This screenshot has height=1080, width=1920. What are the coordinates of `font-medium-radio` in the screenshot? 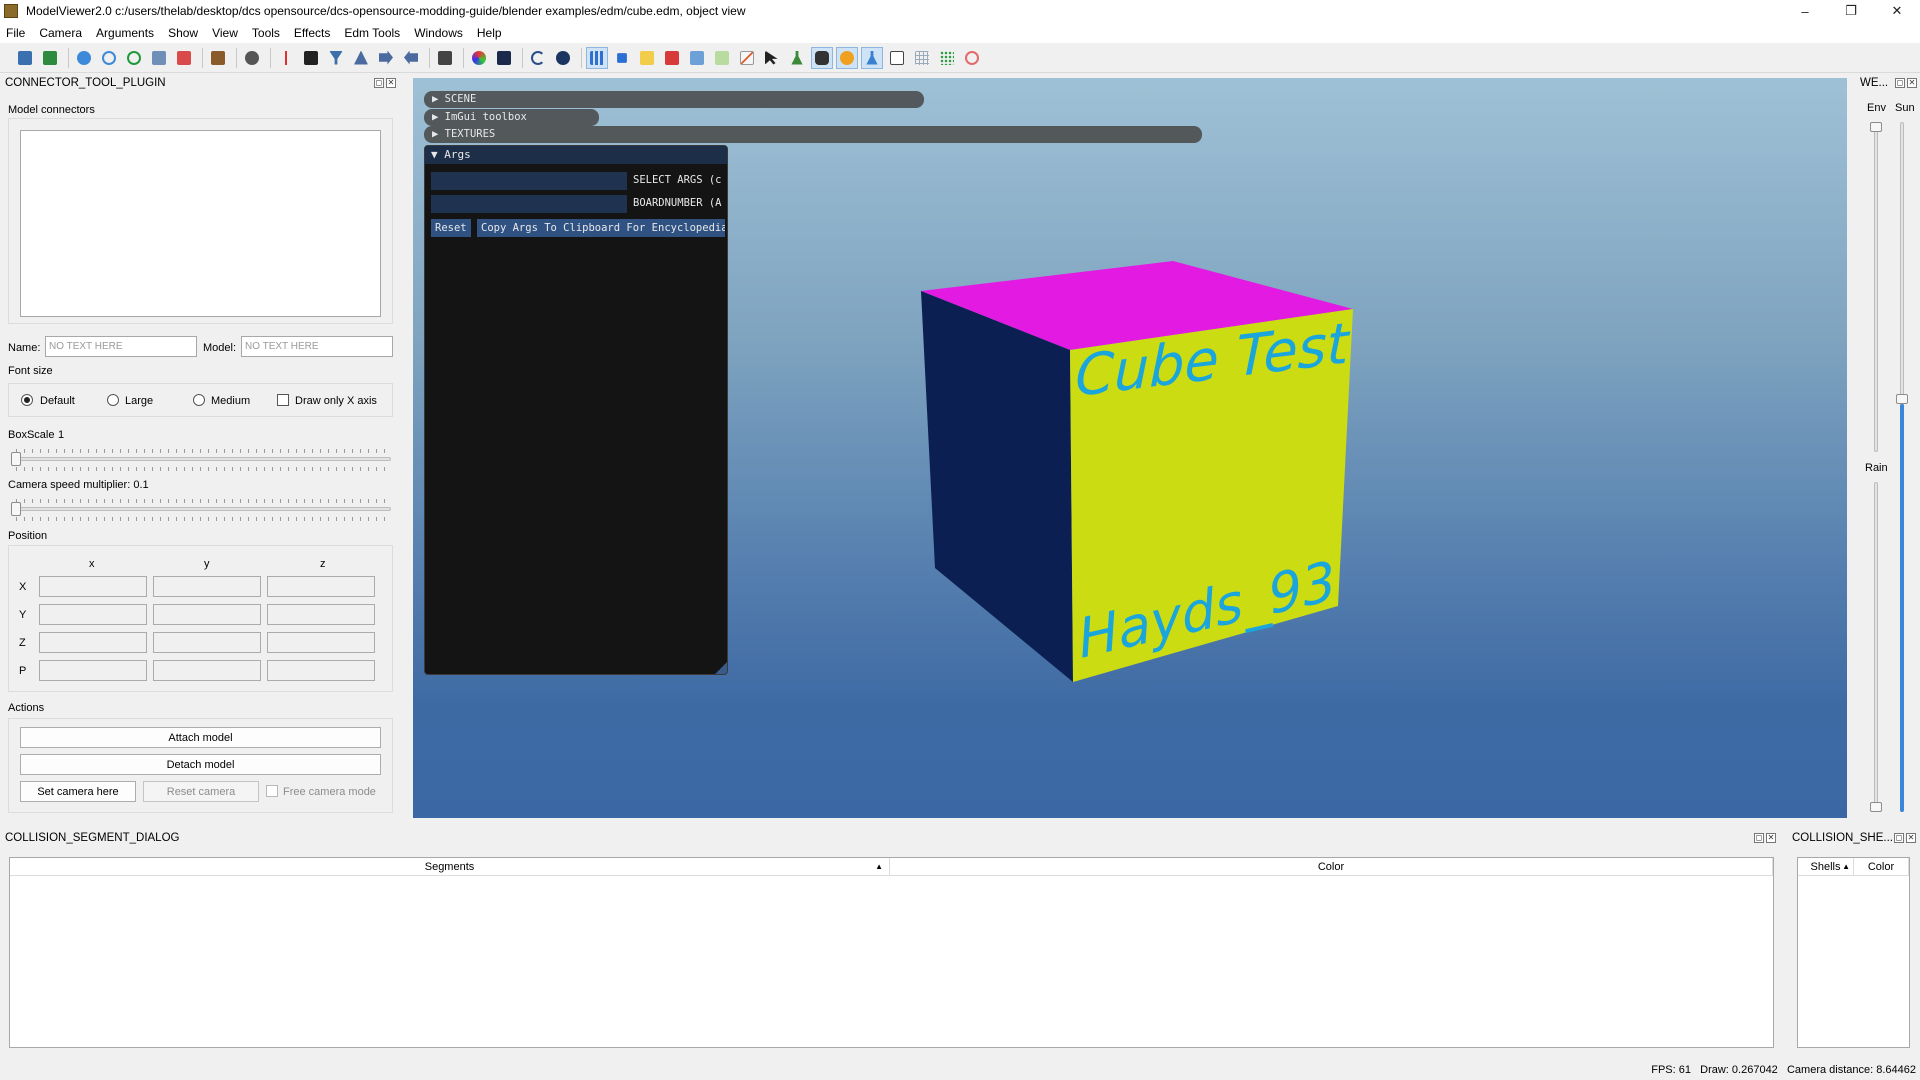 It's located at (199, 400).